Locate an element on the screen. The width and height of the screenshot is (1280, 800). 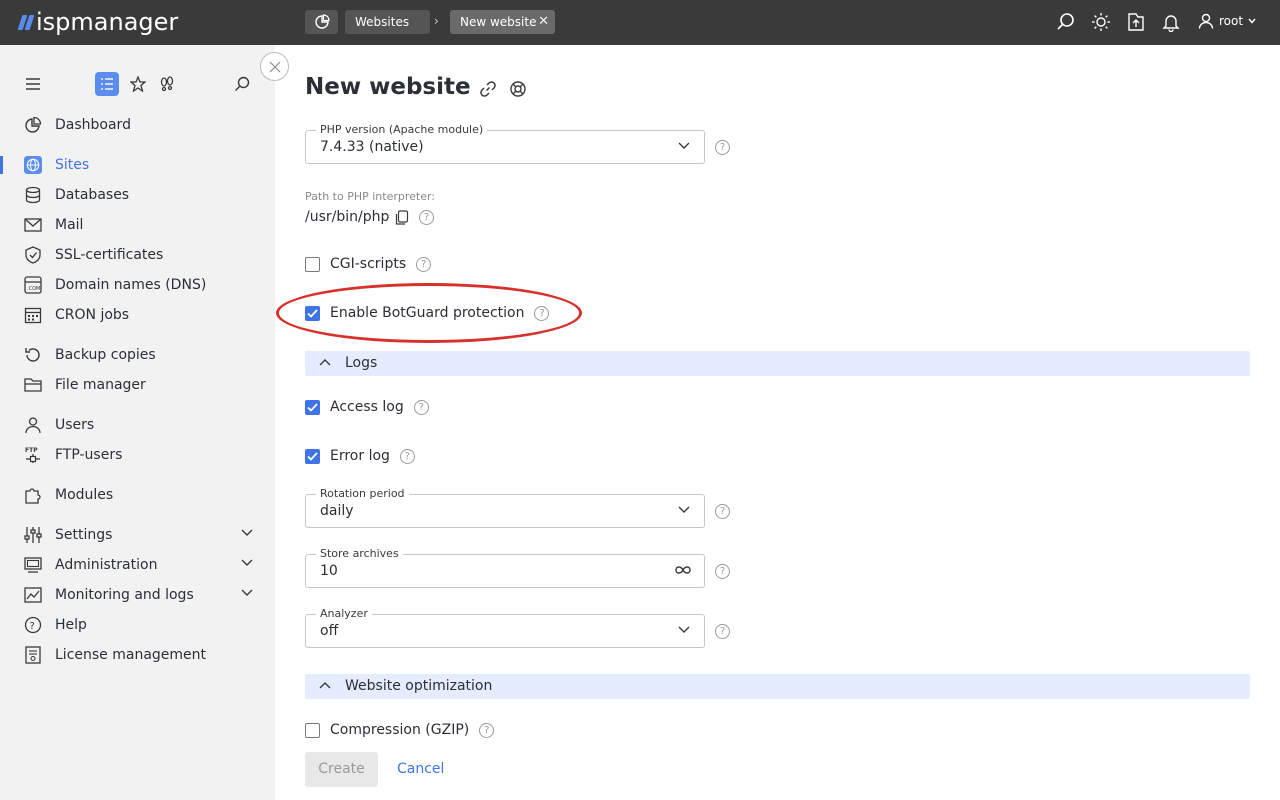
sidebar-item-administration: Administration is located at coordinates (137, 565).